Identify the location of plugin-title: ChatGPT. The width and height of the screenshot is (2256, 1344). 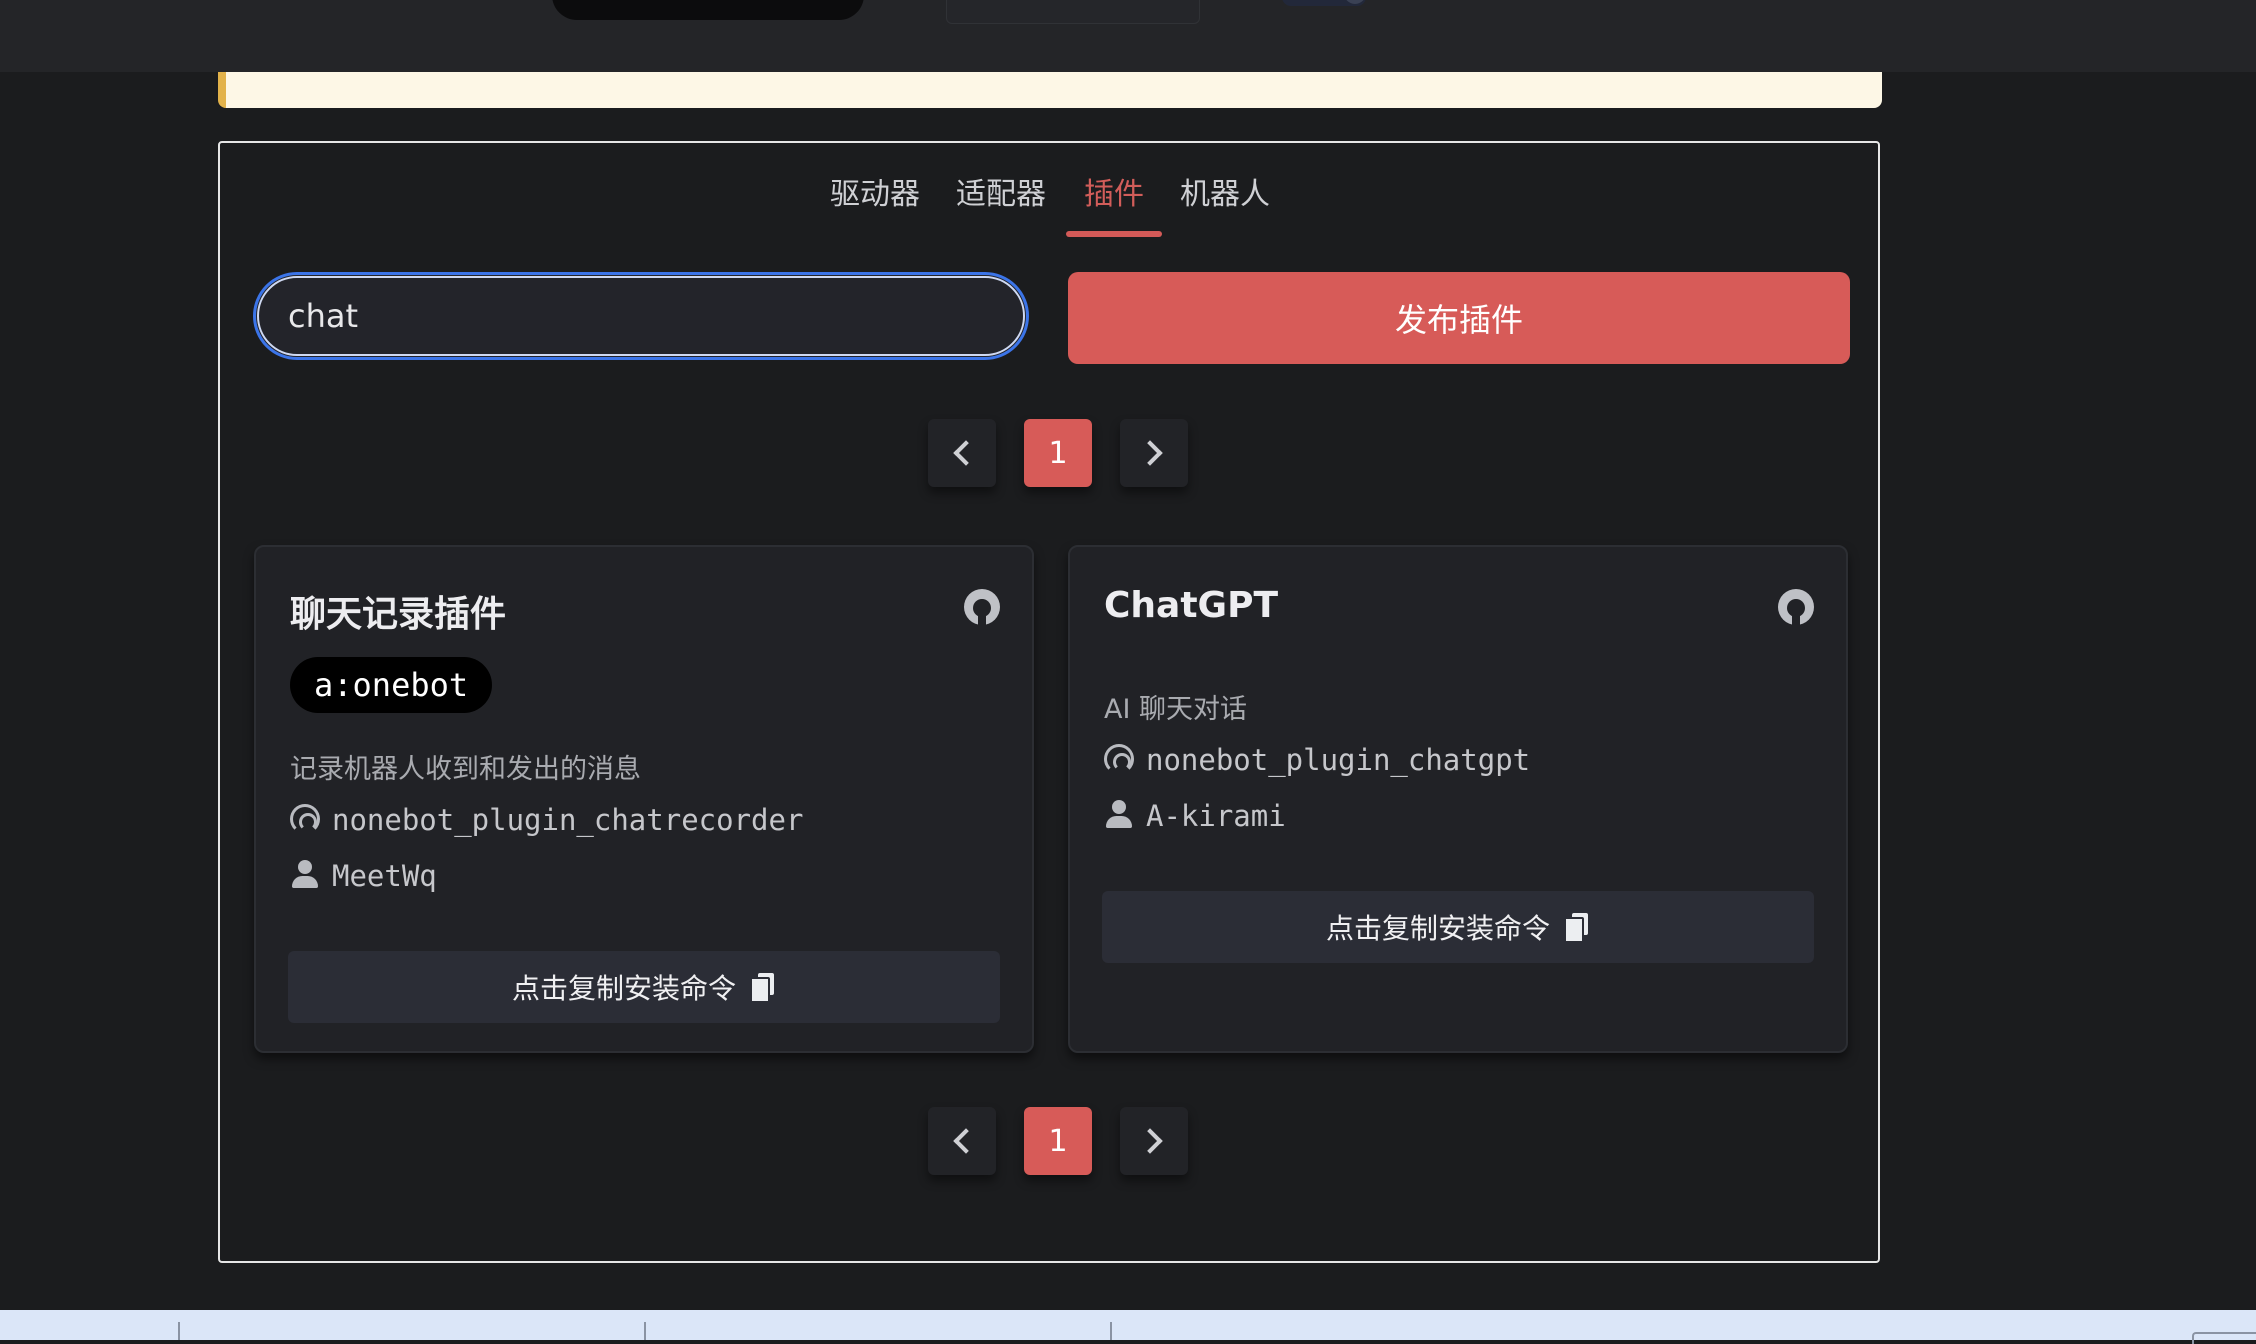
(1191, 605).